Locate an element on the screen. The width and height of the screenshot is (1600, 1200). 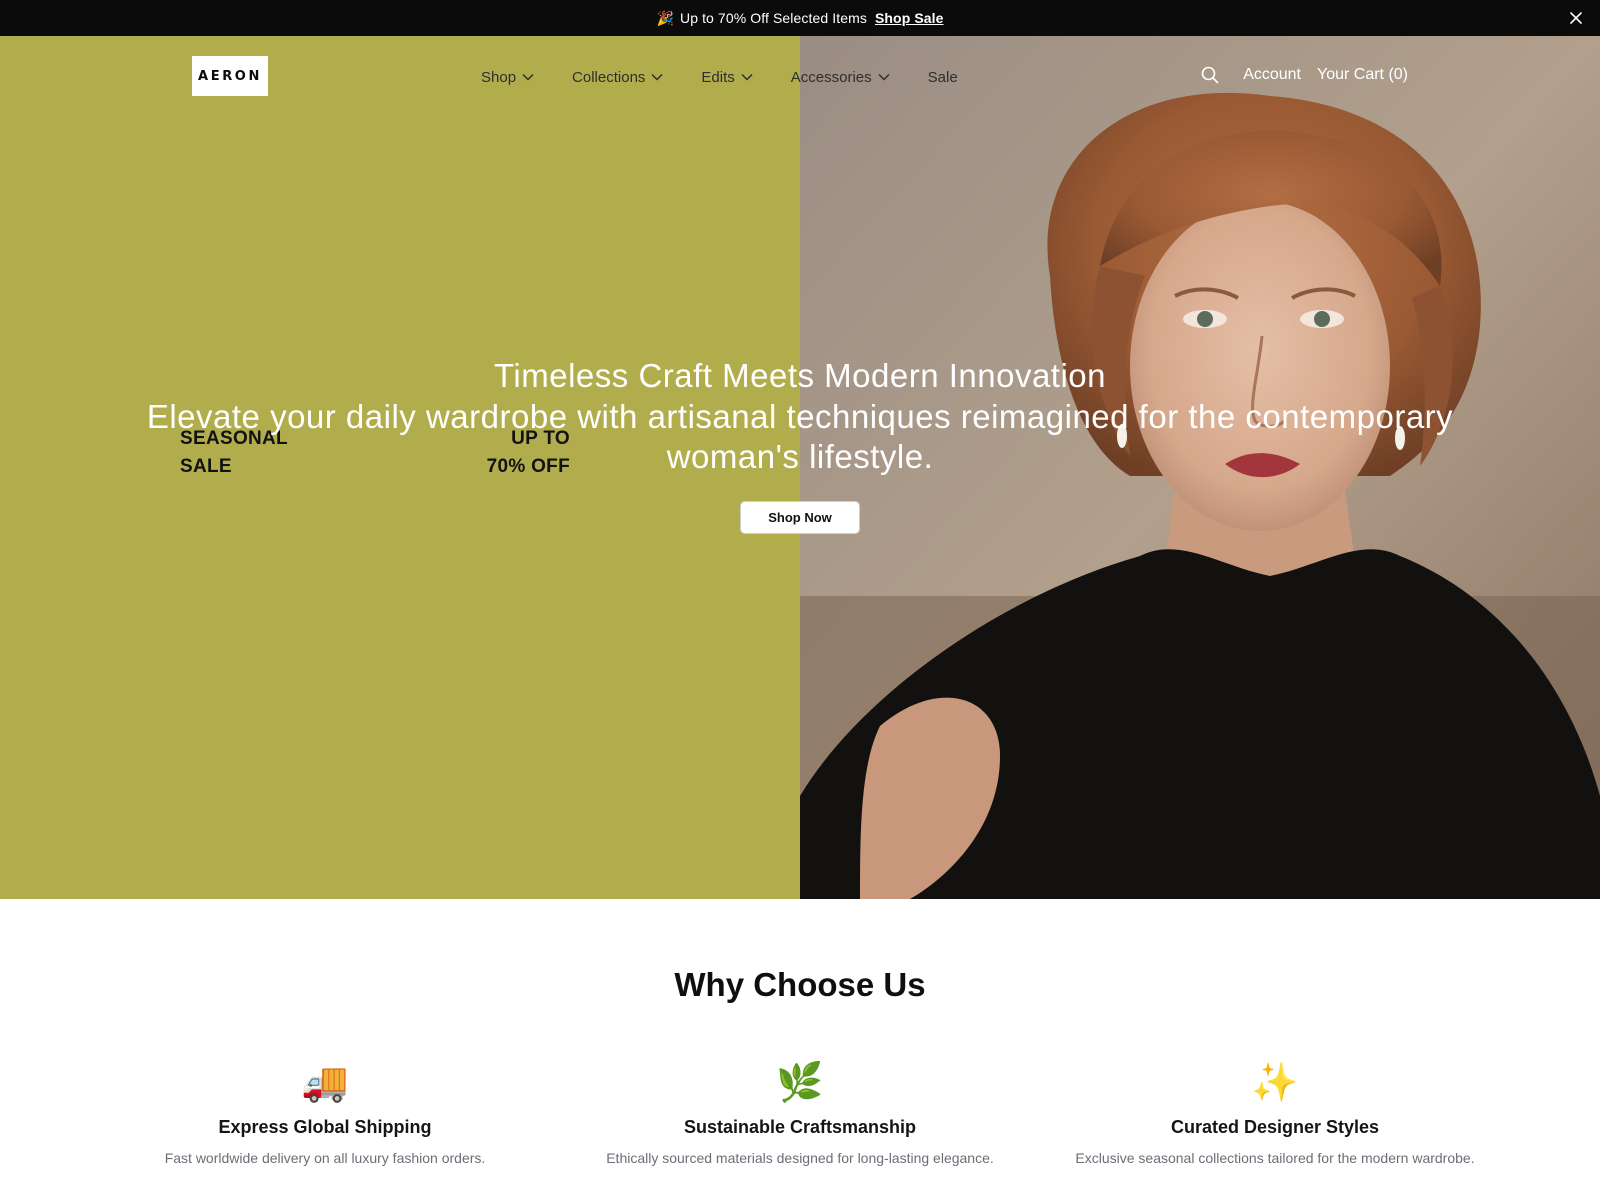
brand-logo: AERON is located at coordinates (230, 76).